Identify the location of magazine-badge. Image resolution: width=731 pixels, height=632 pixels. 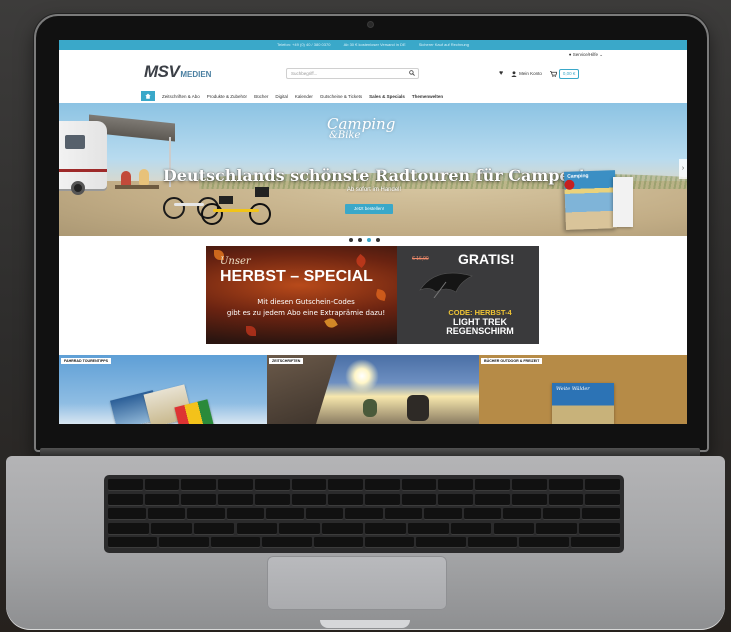
(569, 184).